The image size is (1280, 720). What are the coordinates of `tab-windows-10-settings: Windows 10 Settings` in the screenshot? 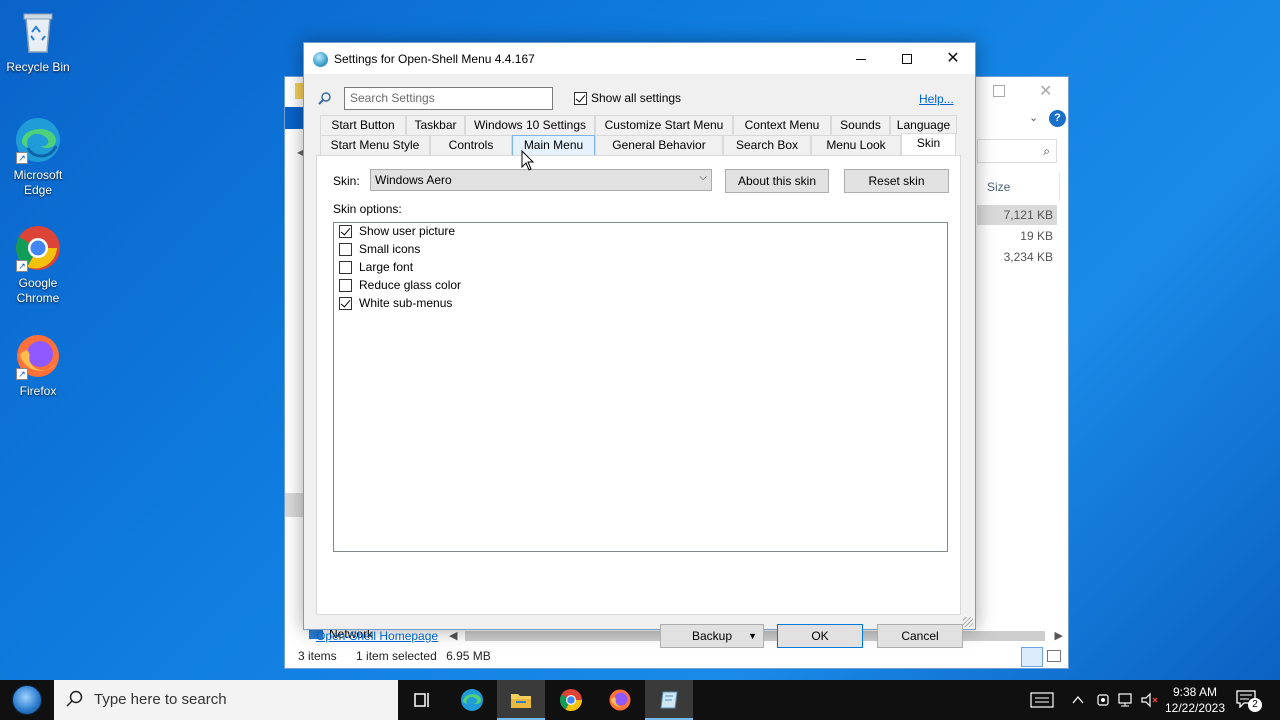 It's located at (530, 125).